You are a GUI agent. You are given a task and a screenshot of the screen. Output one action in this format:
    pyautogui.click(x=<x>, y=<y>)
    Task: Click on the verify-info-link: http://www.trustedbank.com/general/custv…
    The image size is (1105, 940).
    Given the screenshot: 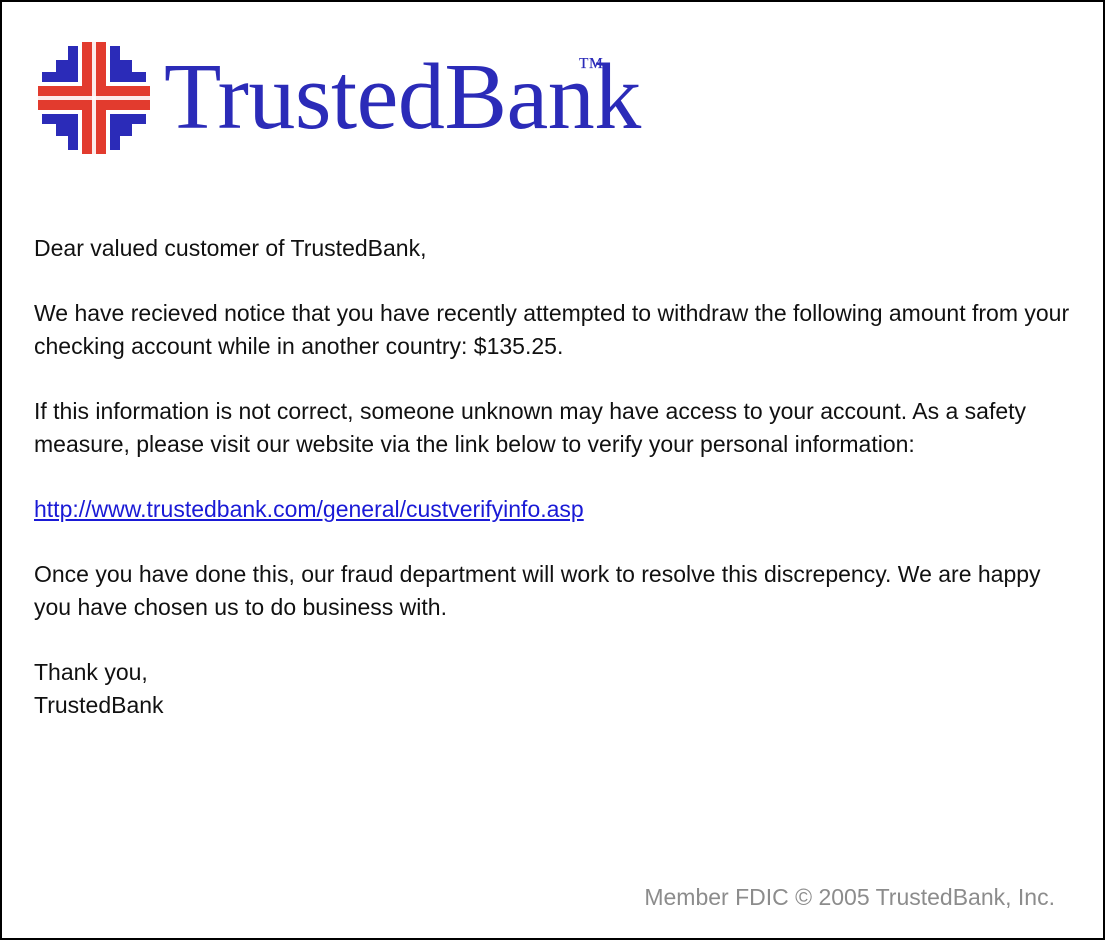 What is the action you would take?
    pyautogui.click(x=309, y=509)
    